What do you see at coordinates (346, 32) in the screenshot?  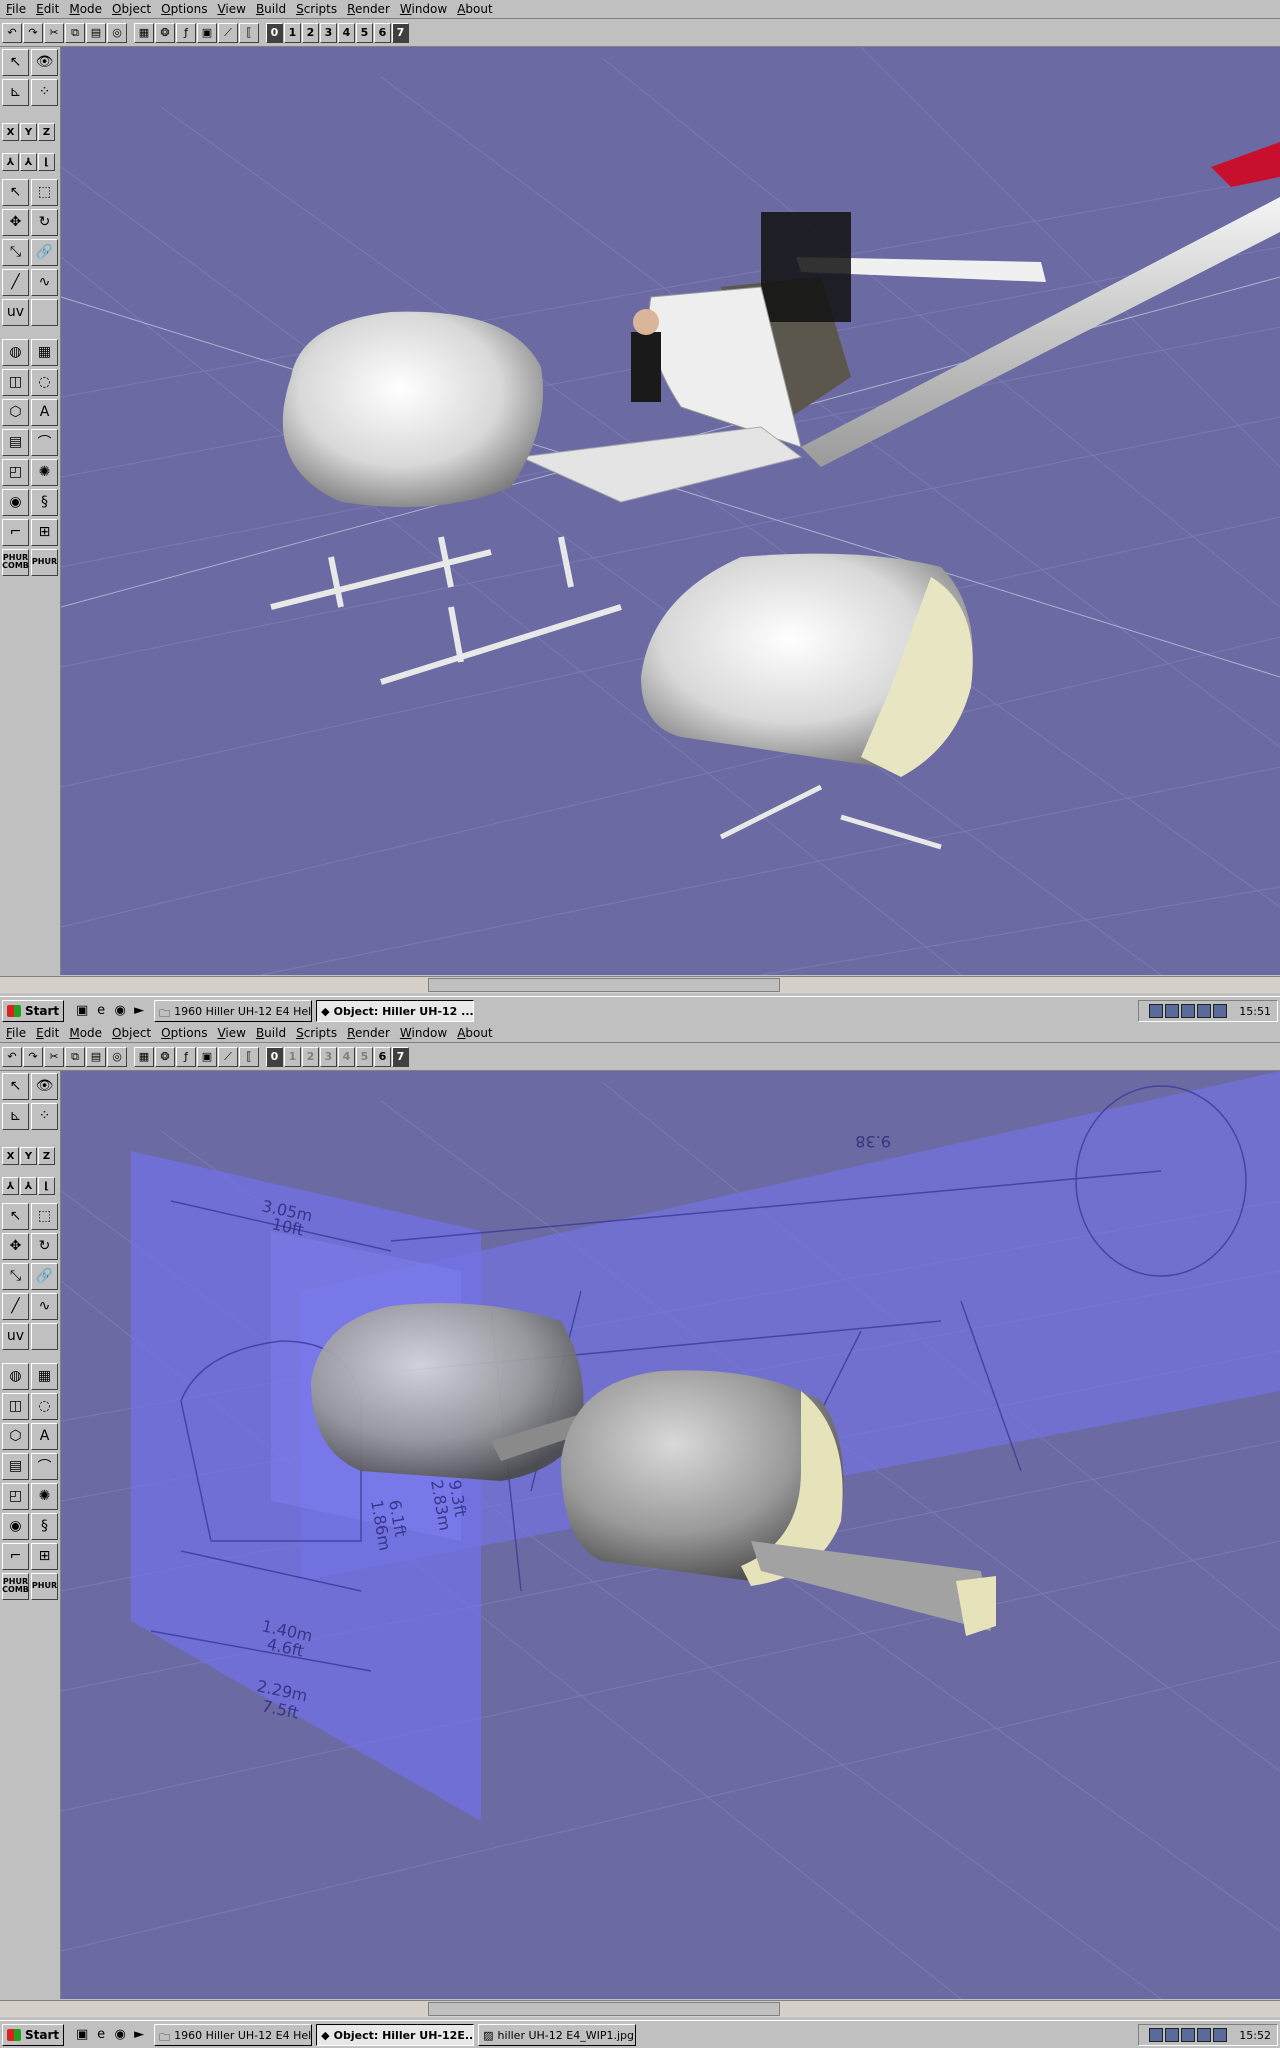 I see `layer-4-button: 4` at bounding box center [346, 32].